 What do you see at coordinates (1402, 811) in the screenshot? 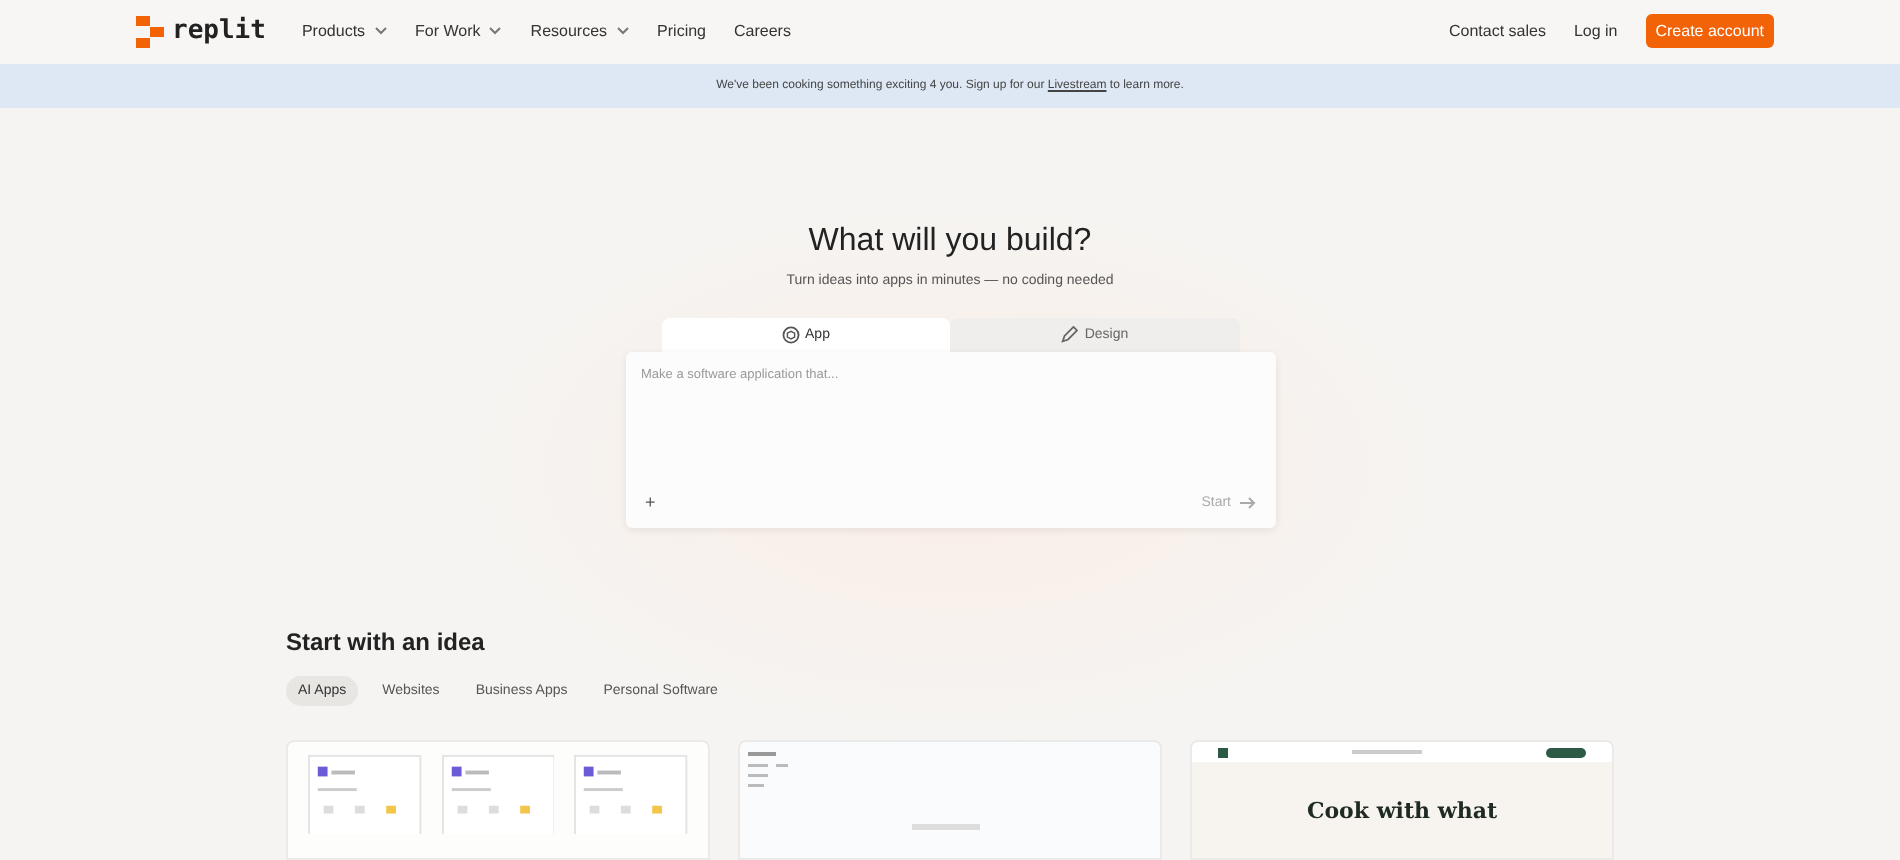
I see `recipe-heading: Cook with what` at bounding box center [1402, 811].